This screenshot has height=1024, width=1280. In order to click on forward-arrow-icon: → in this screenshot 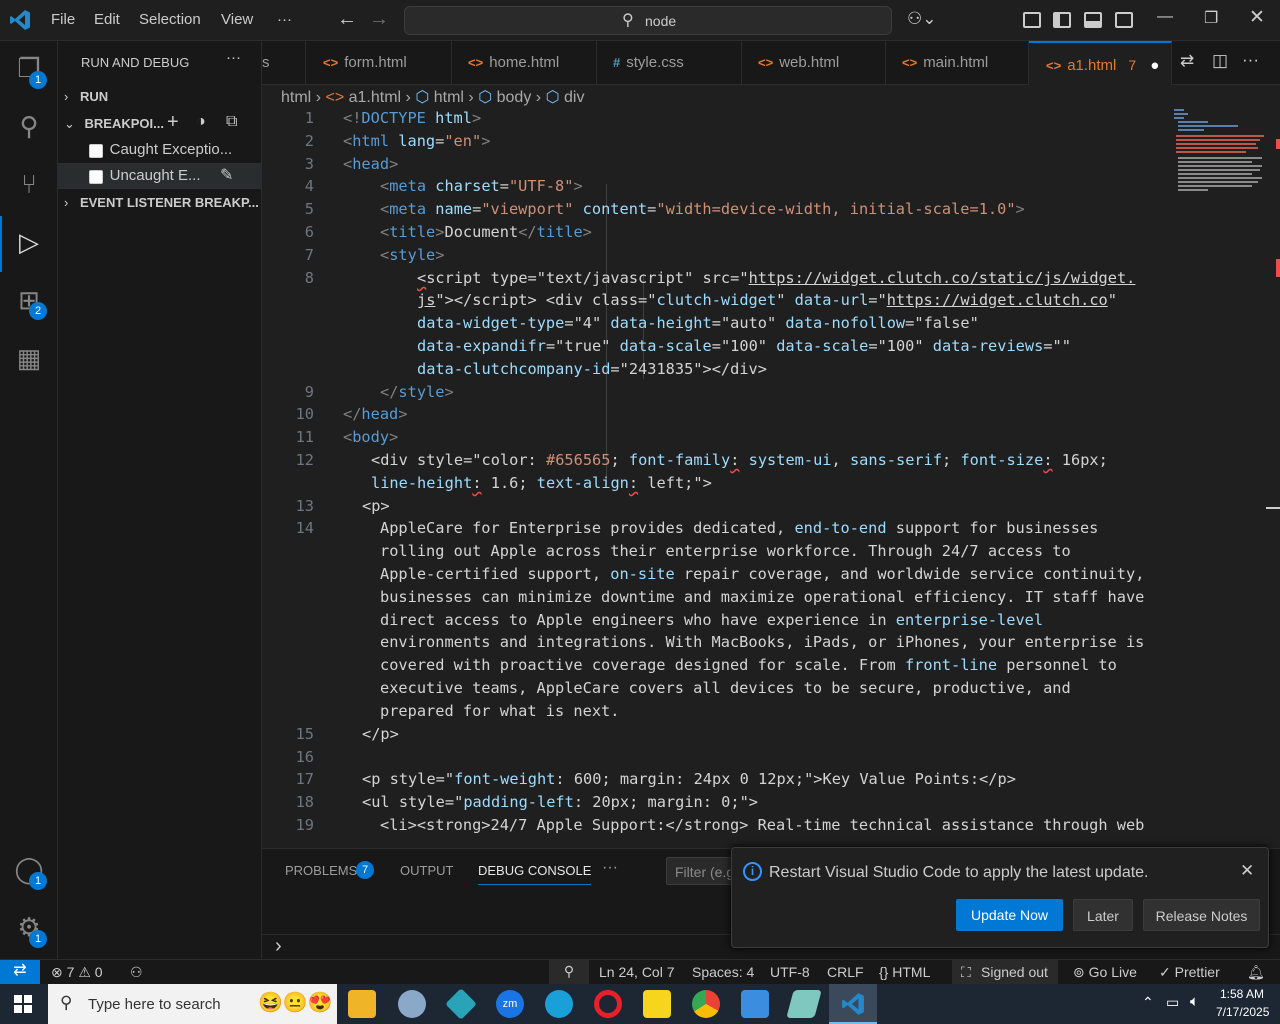, I will do `click(379, 19)`.